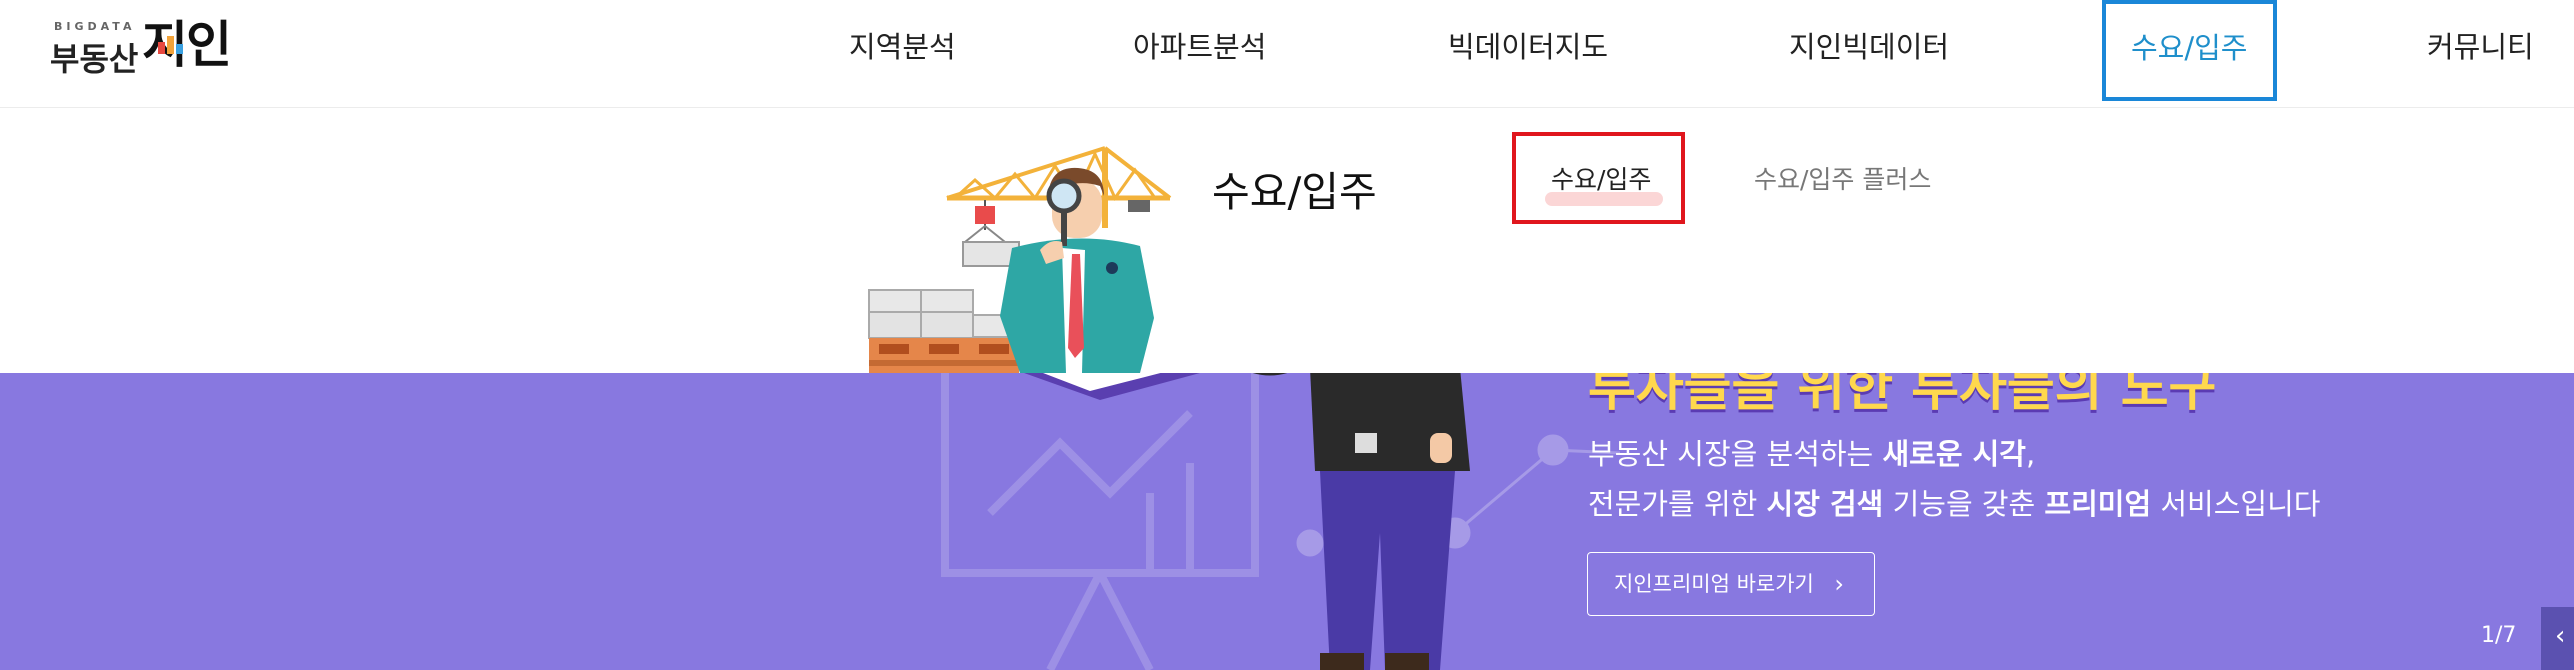 This screenshot has width=2574, height=670. I want to click on submenu-link-demand-supply: 수요/입주, so click(1604, 183).